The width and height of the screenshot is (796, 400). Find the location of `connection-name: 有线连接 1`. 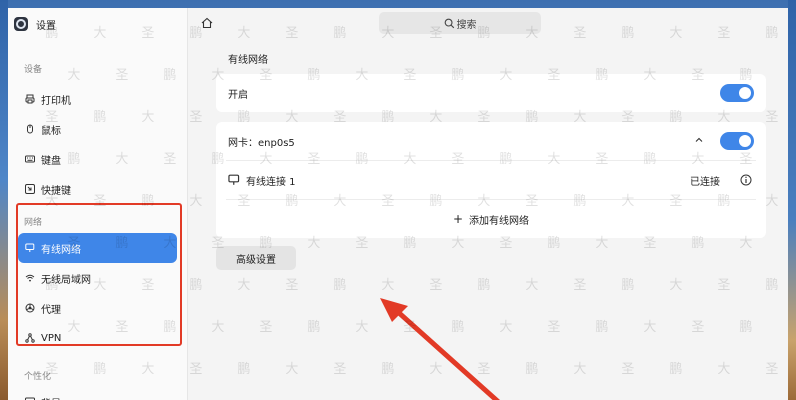

connection-name: 有线连接 1 is located at coordinates (271, 182).